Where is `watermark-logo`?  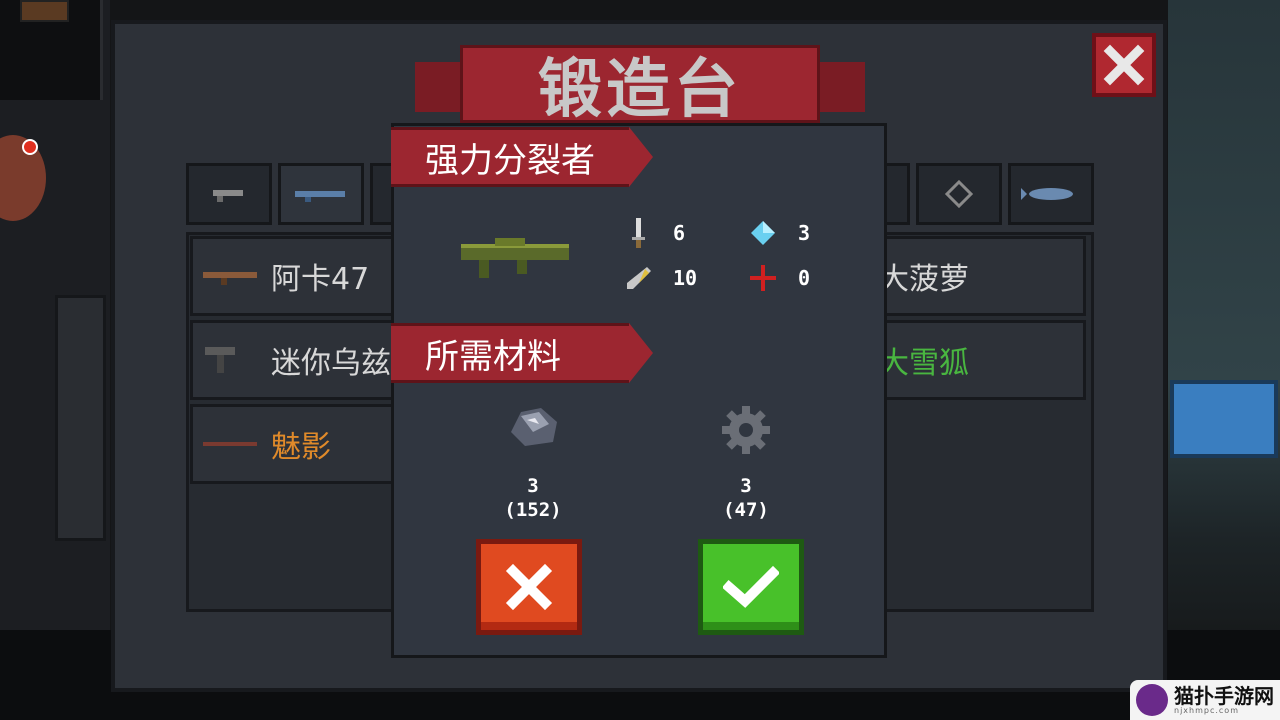 watermark-logo is located at coordinates (1152, 700).